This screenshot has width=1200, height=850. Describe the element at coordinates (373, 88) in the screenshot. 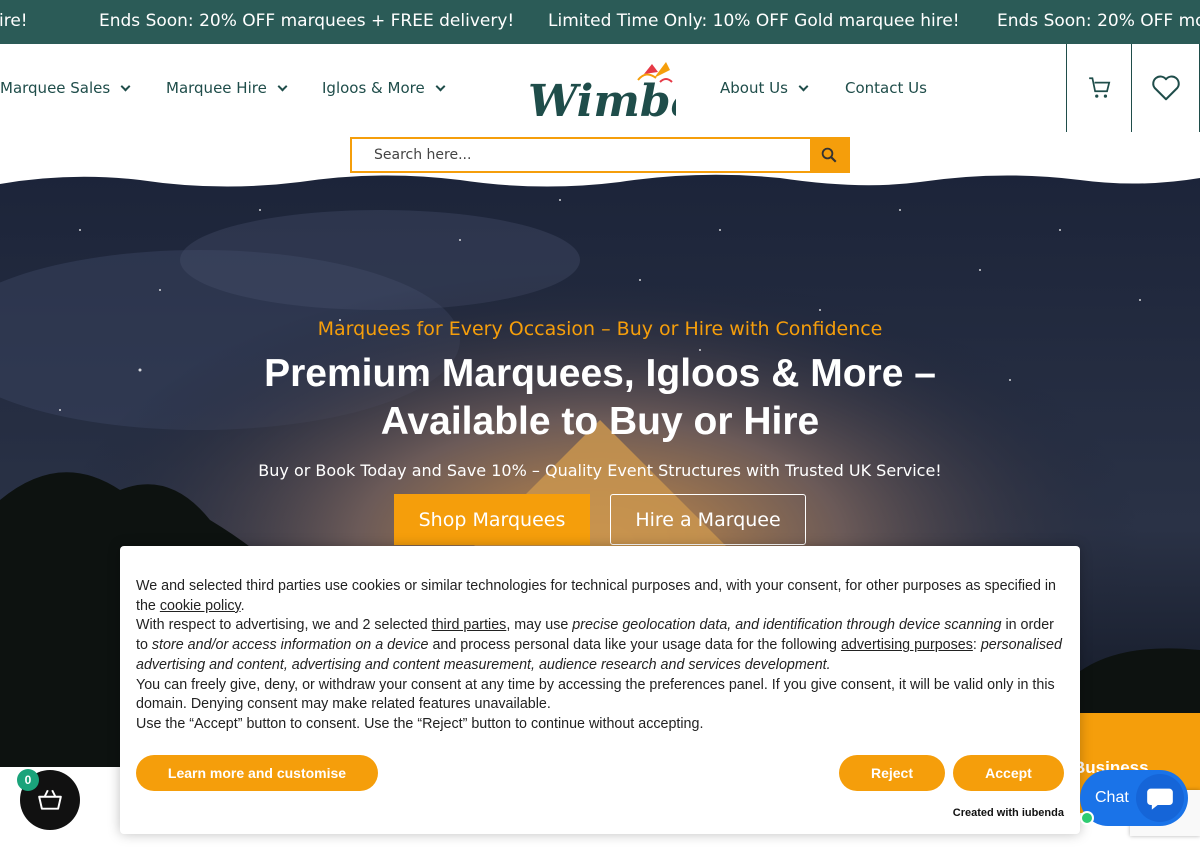

I see `nav-label: Igloos & More` at that location.